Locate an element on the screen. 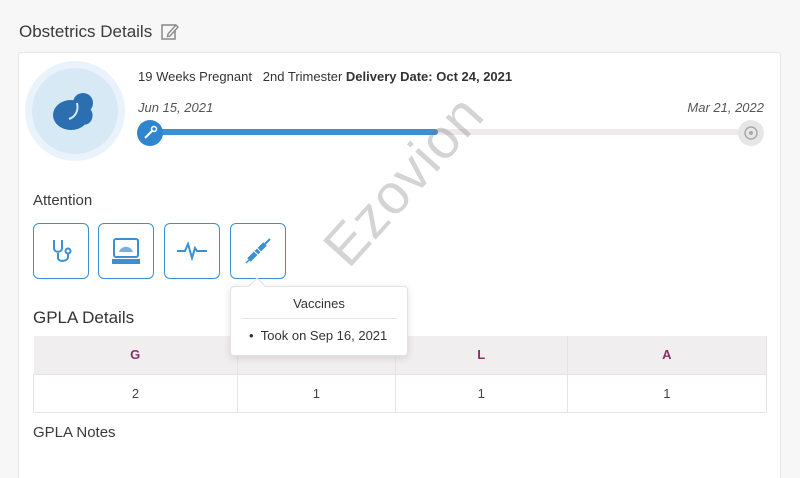 Image resolution: width=800 pixels, height=478 pixels. page-title: Obstetrics Details is located at coordinates (86, 31).